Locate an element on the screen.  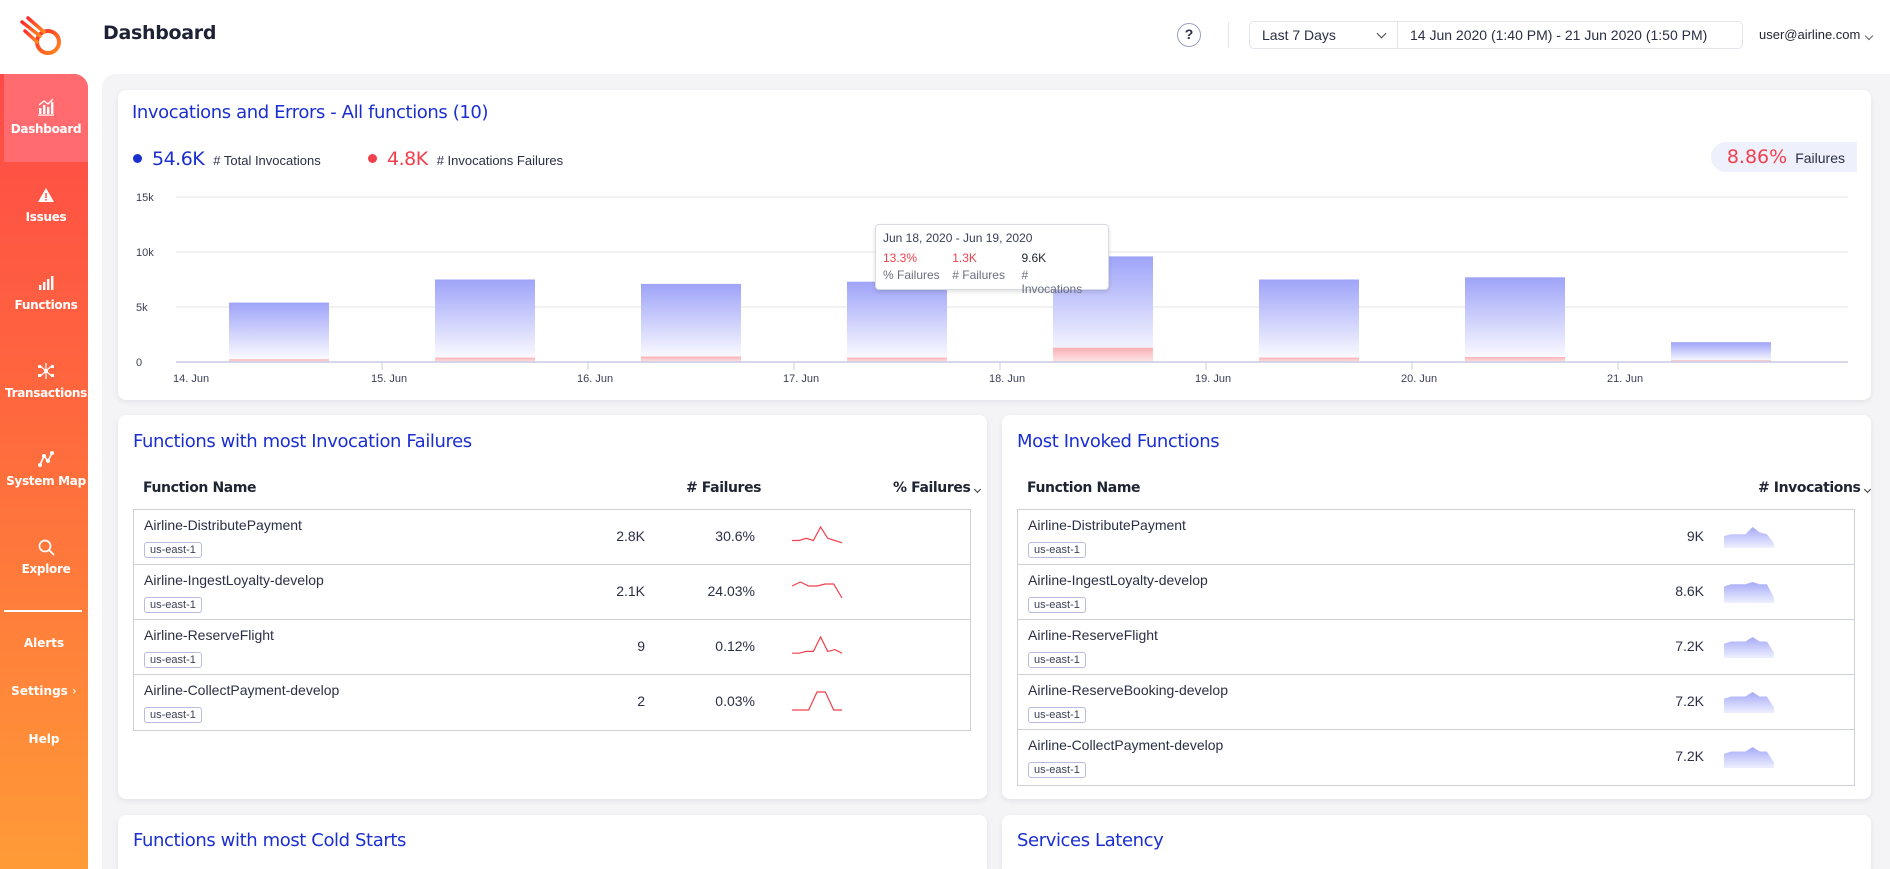
sidebar-item-transactions: Transactions is located at coordinates (46, 382).